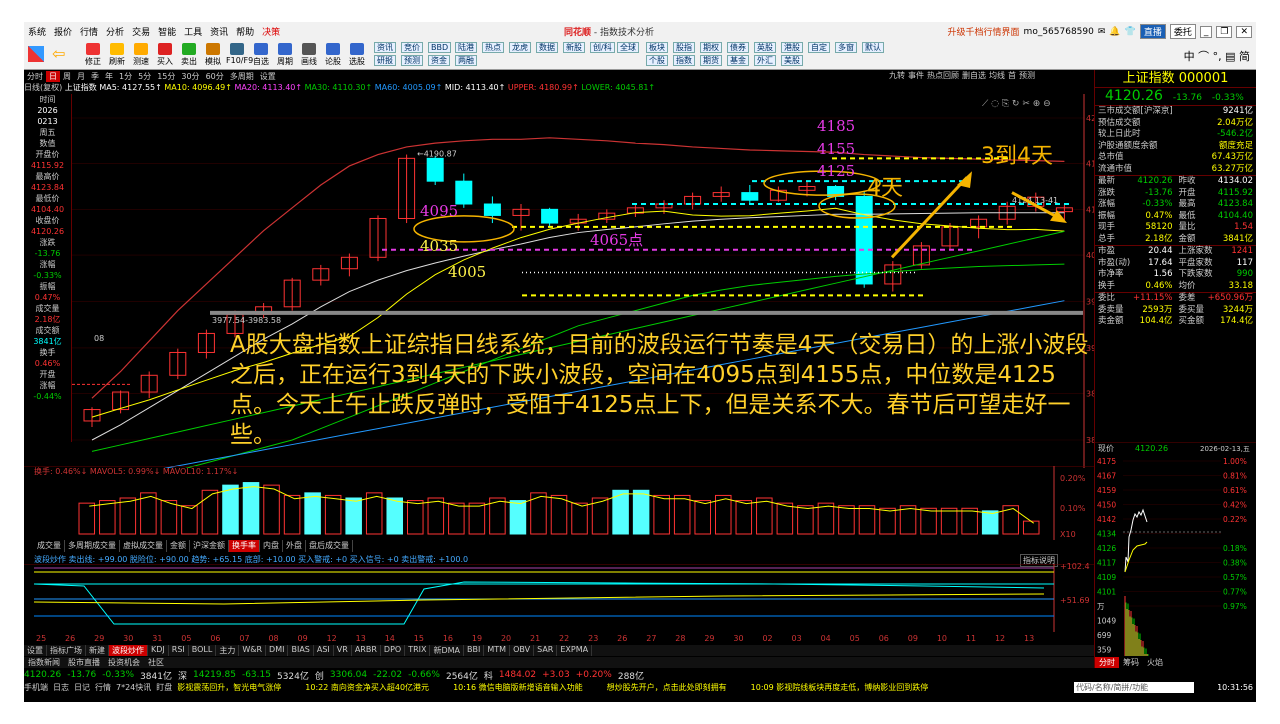  I want to click on toolbar-btn-8: 周期, so click(285, 54).